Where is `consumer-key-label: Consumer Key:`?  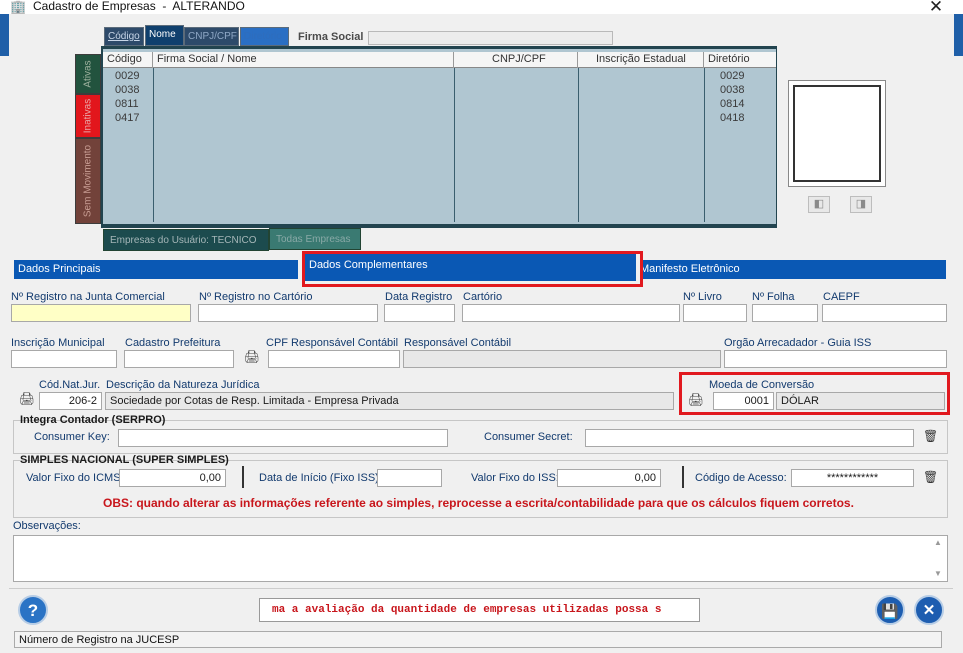 consumer-key-label: Consumer Key: is located at coordinates (72, 437).